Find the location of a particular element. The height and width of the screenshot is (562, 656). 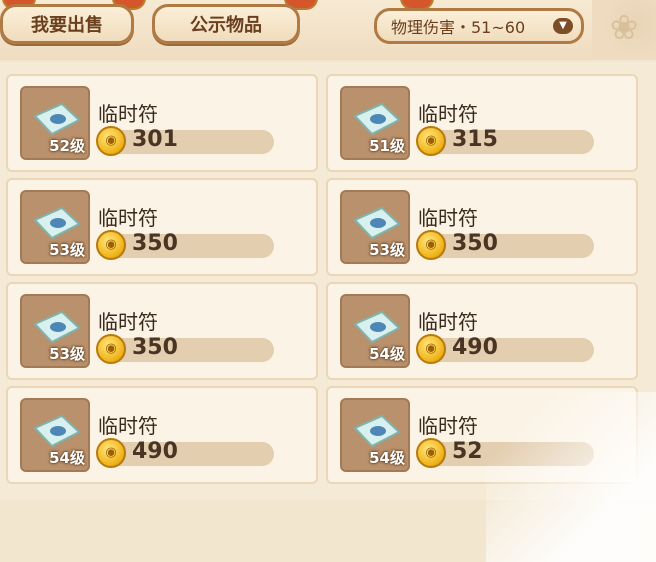

top-bar: 我要出售 公示物品 物理伤害・51~60 ▼ ❀ is located at coordinates (328, 30).